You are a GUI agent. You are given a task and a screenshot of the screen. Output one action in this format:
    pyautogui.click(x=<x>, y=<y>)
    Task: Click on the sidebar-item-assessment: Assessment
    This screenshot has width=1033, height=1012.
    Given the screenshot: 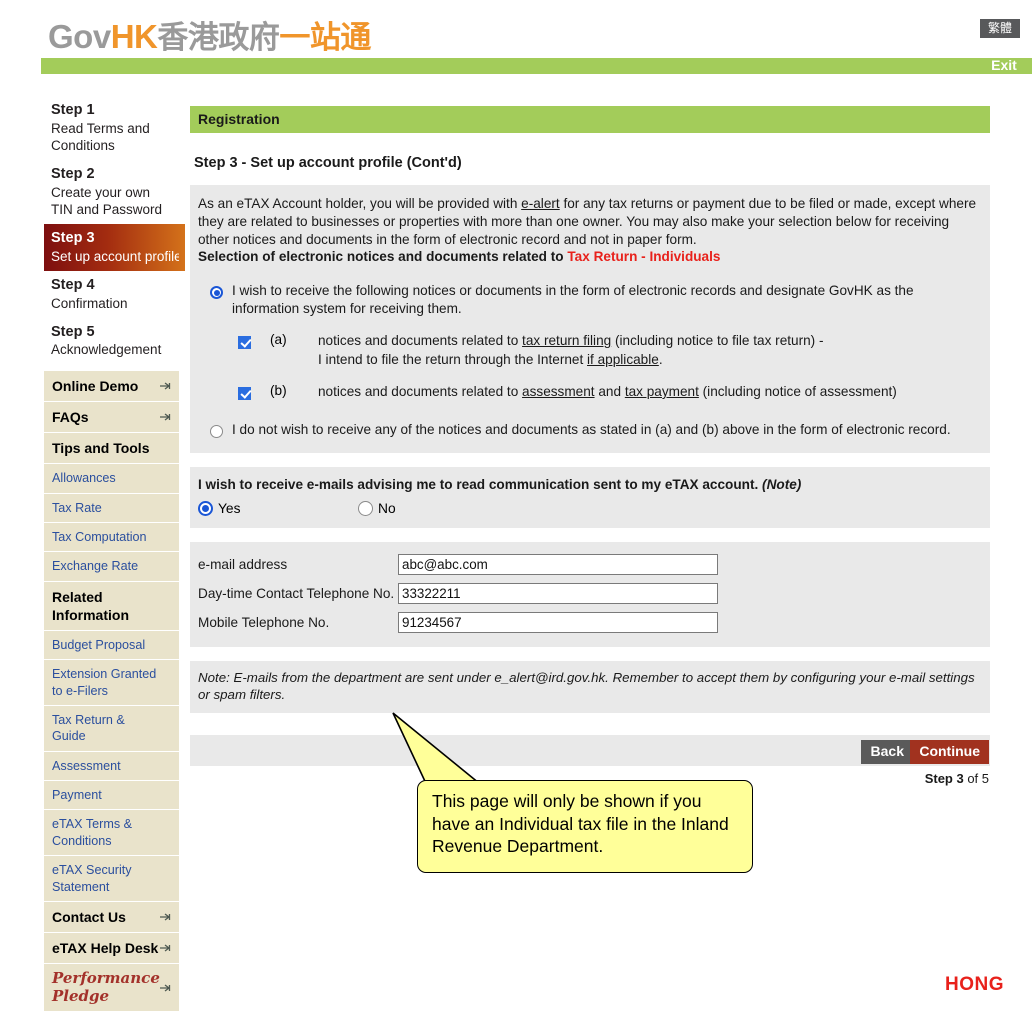 What is the action you would take?
    pyautogui.click(x=111, y=766)
    